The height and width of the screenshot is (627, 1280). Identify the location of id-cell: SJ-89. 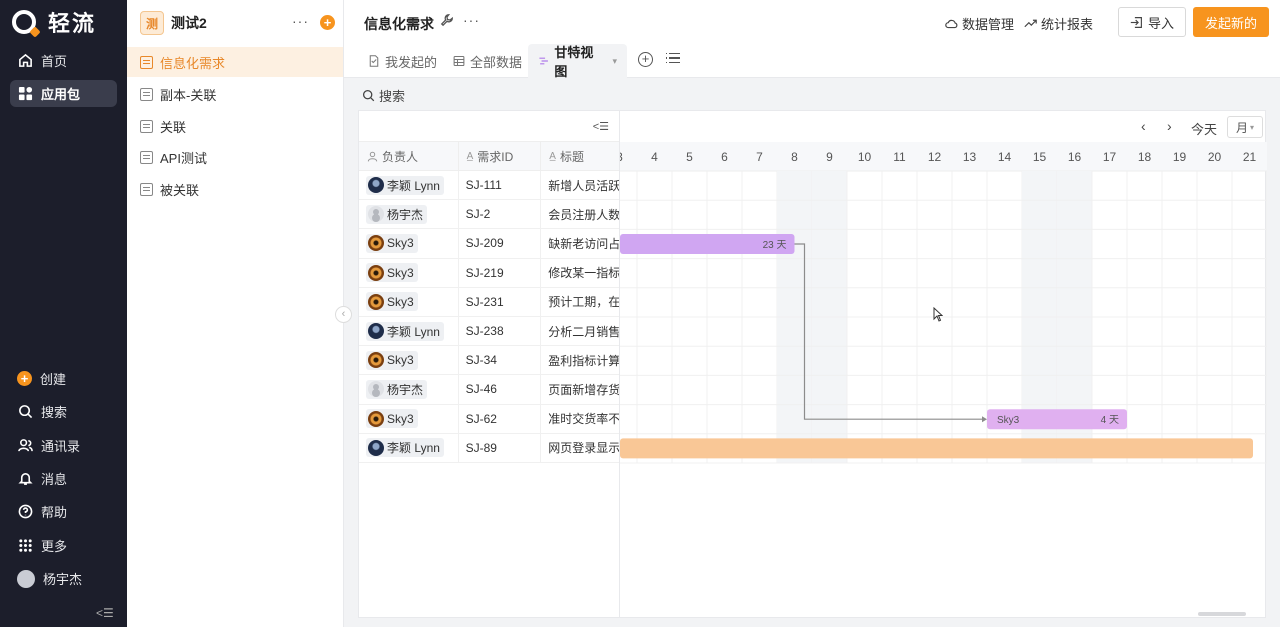
(500, 447).